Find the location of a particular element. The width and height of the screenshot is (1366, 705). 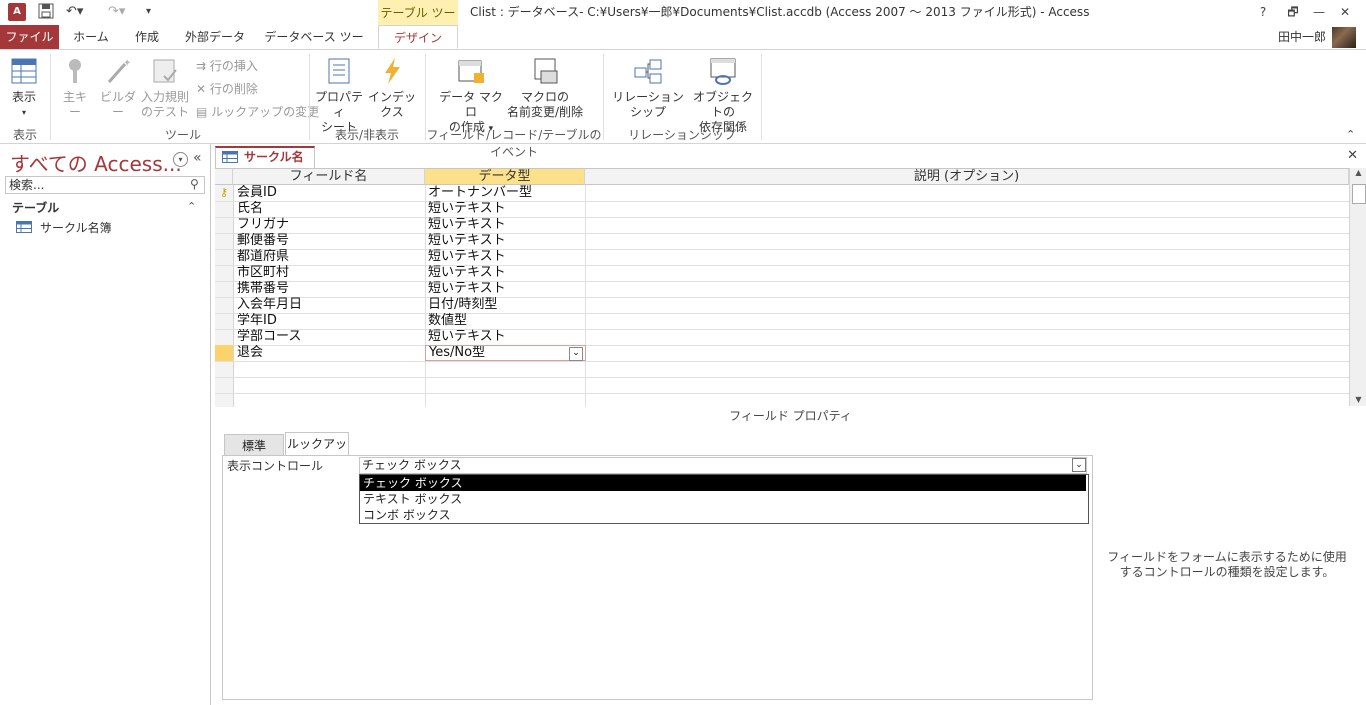

indexes-label: インデックス is located at coordinates (391, 104).